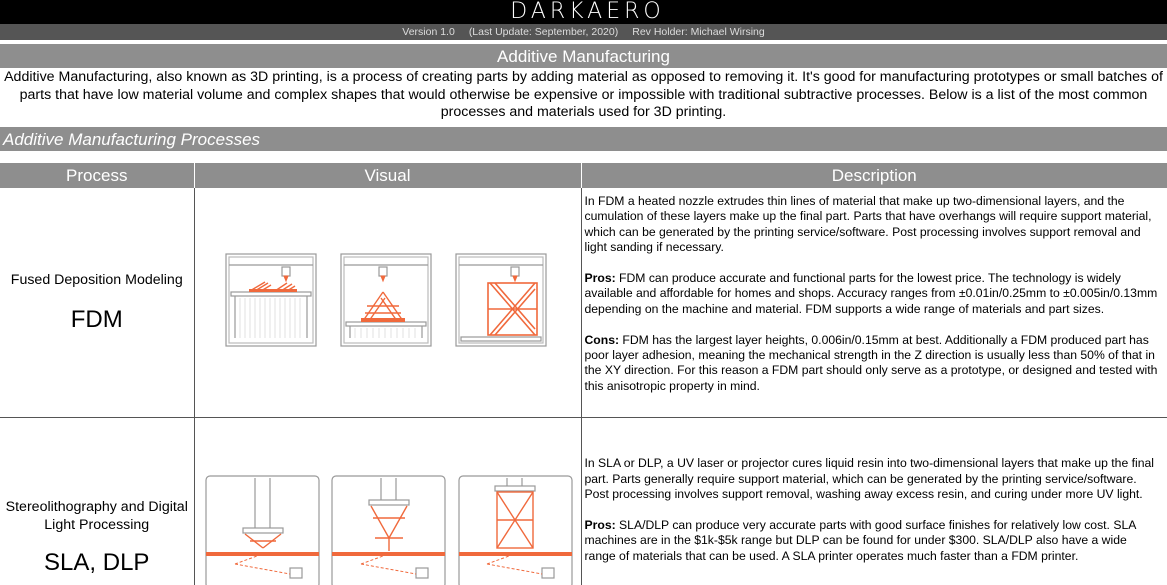 The image size is (1167, 585). Describe the element at coordinates (543, 32) in the screenshot. I see `last-update-text: (Last Update: September, 2020)` at that location.